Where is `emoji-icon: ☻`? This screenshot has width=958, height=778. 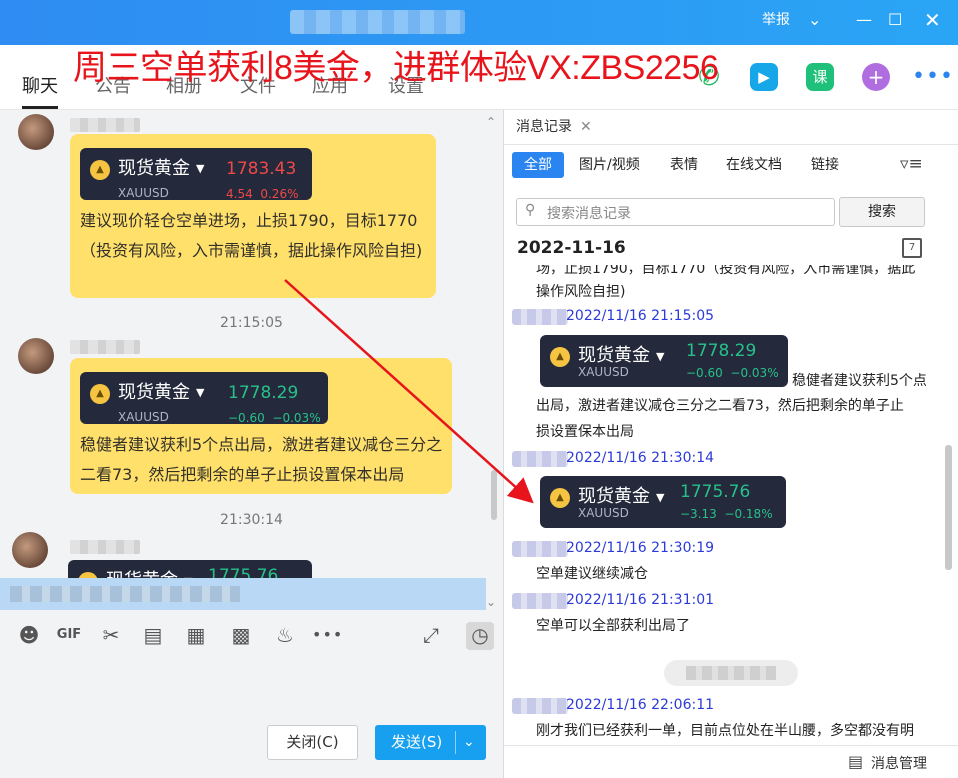 emoji-icon: ☻ is located at coordinates (29, 635).